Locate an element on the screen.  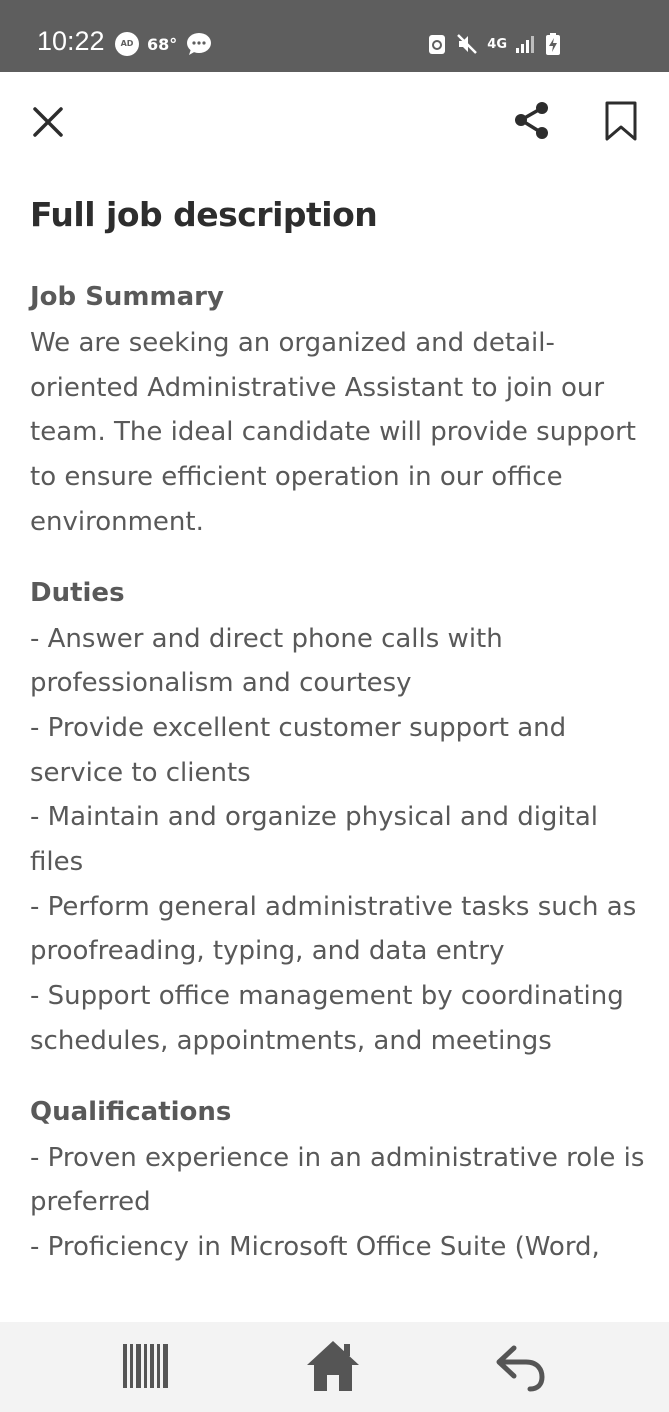
share-icon is located at coordinates (531, 120).